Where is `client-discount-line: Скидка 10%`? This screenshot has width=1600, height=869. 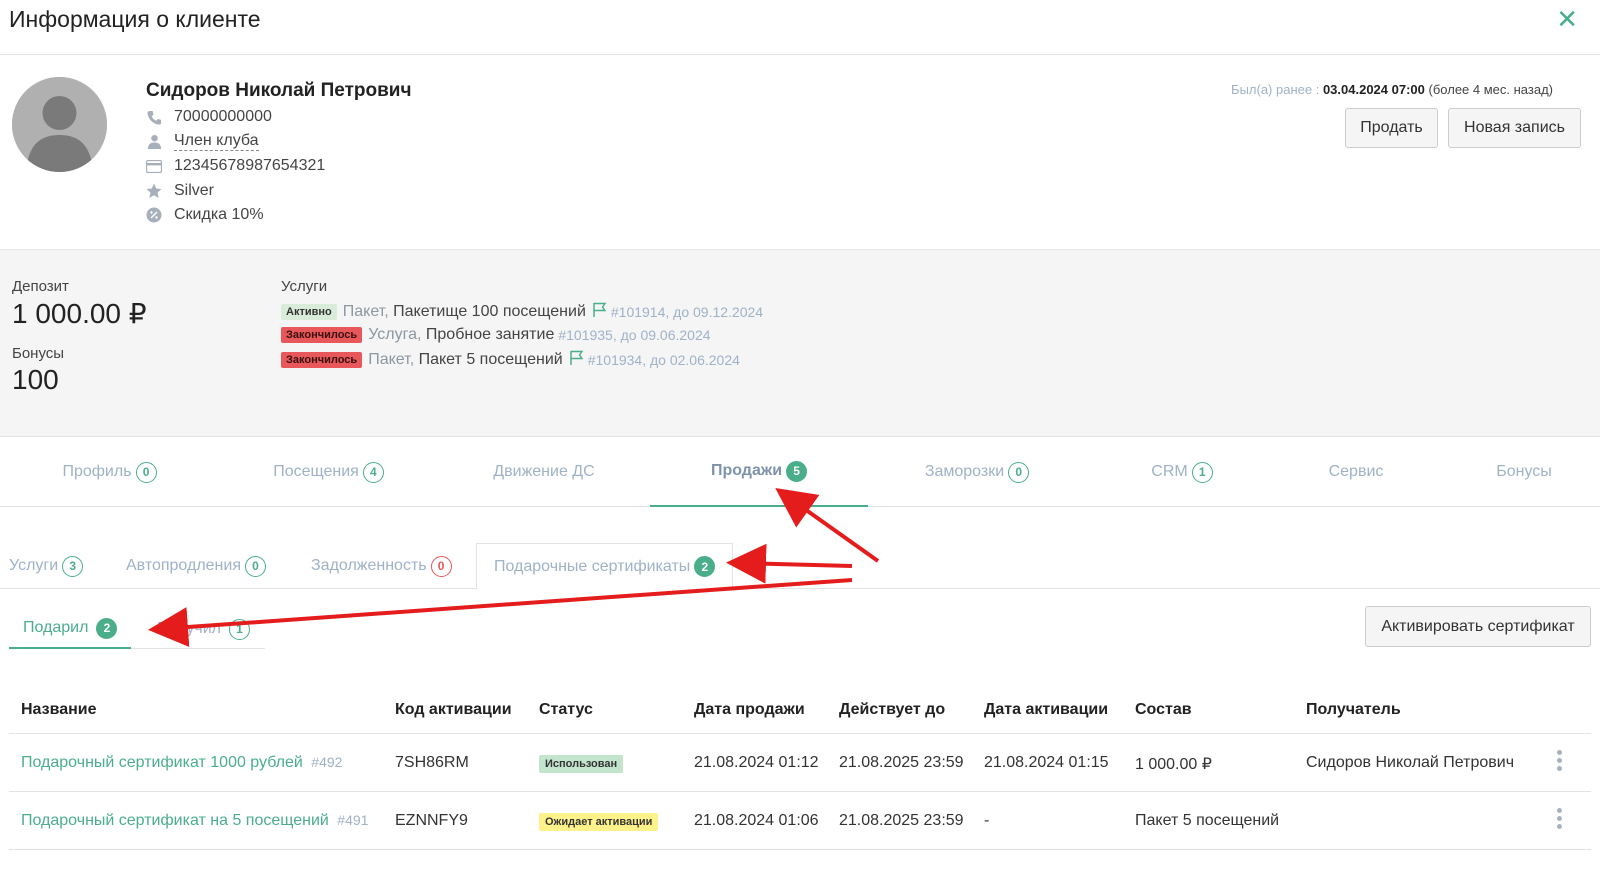 client-discount-line: Скидка 10% is located at coordinates (235, 215).